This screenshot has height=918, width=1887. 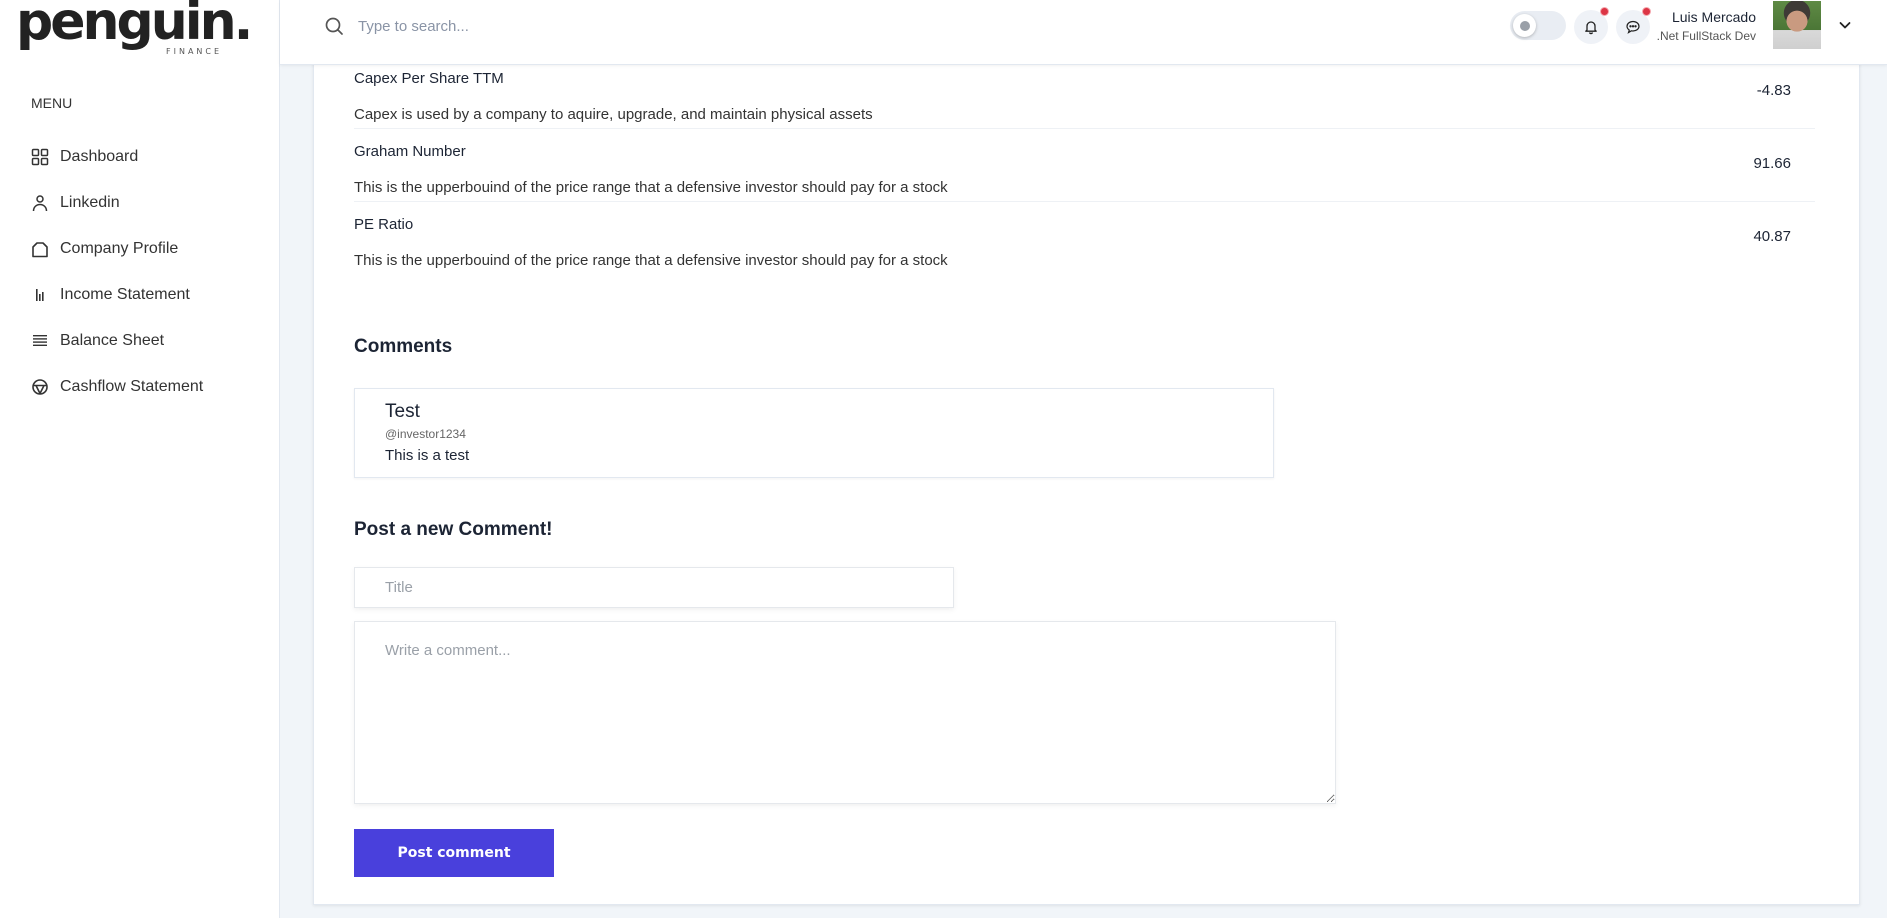 What do you see at coordinates (1538, 25) in the screenshot?
I see `dark-mode-toggle` at bounding box center [1538, 25].